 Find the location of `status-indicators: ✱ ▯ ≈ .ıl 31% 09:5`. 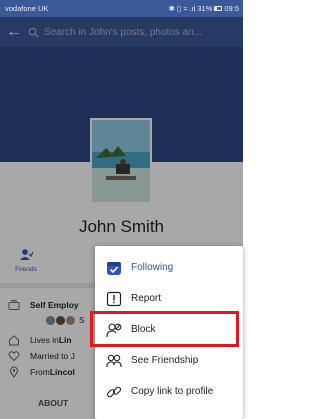

status-indicators: ✱ ▯ ≈ .ıl 31% 09:5 is located at coordinates (204, 8).